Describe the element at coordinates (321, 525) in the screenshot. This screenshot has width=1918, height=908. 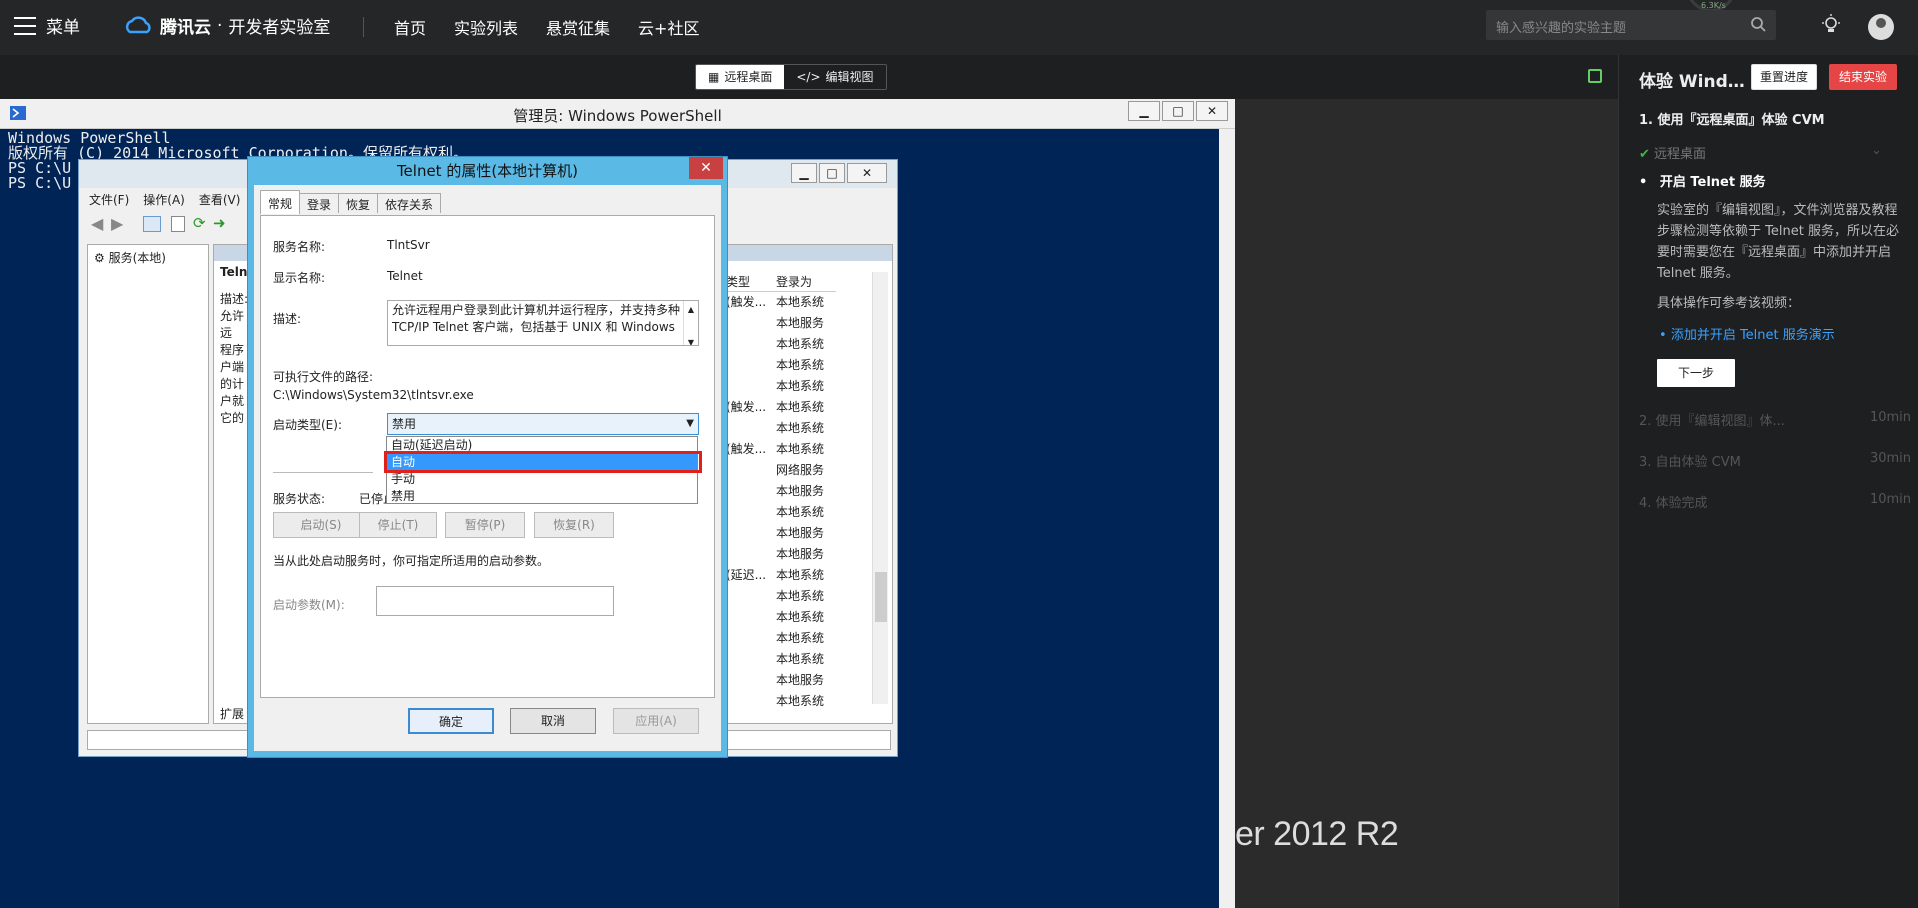
I see `start-button: 启动(S)` at that location.